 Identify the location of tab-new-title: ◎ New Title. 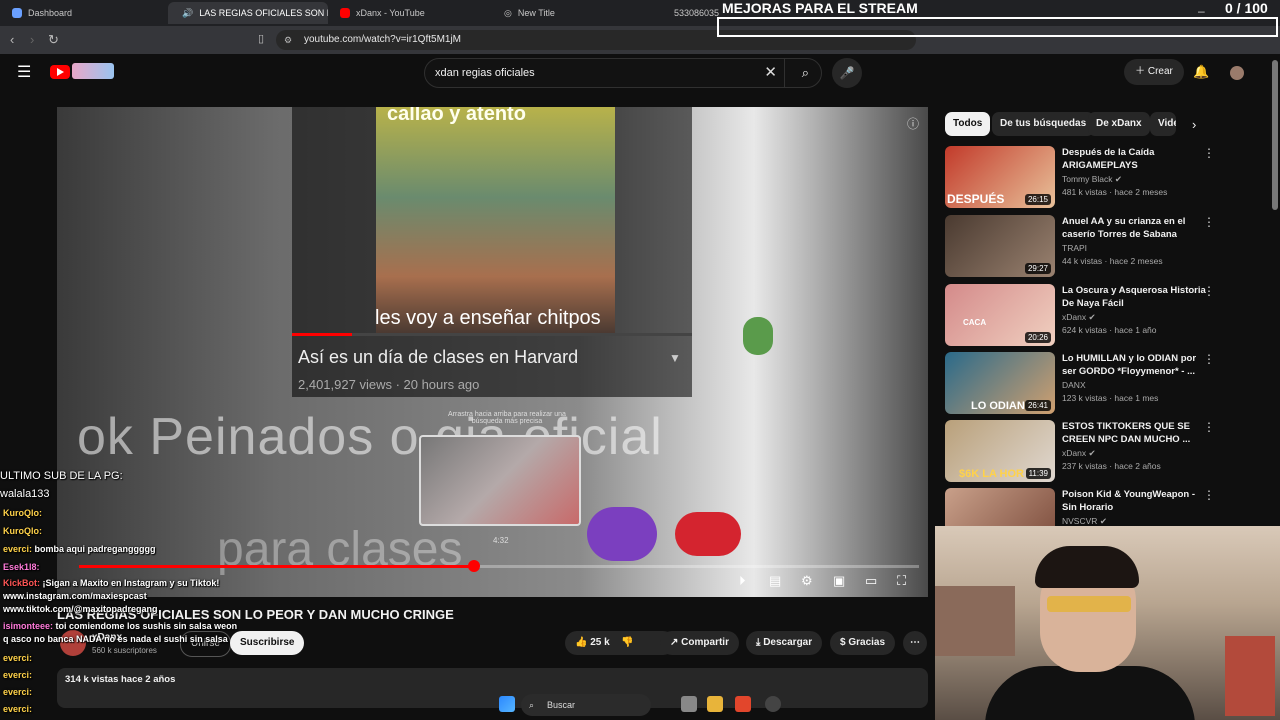
(576, 13).